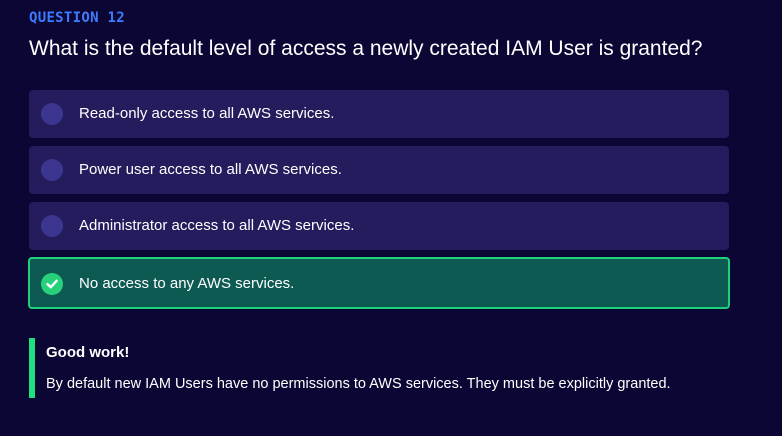 Image resolution: width=782 pixels, height=436 pixels. What do you see at coordinates (379, 170) in the screenshot?
I see `answer-option-2: Power user access to all AWS services.` at bounding box center [379, 170].